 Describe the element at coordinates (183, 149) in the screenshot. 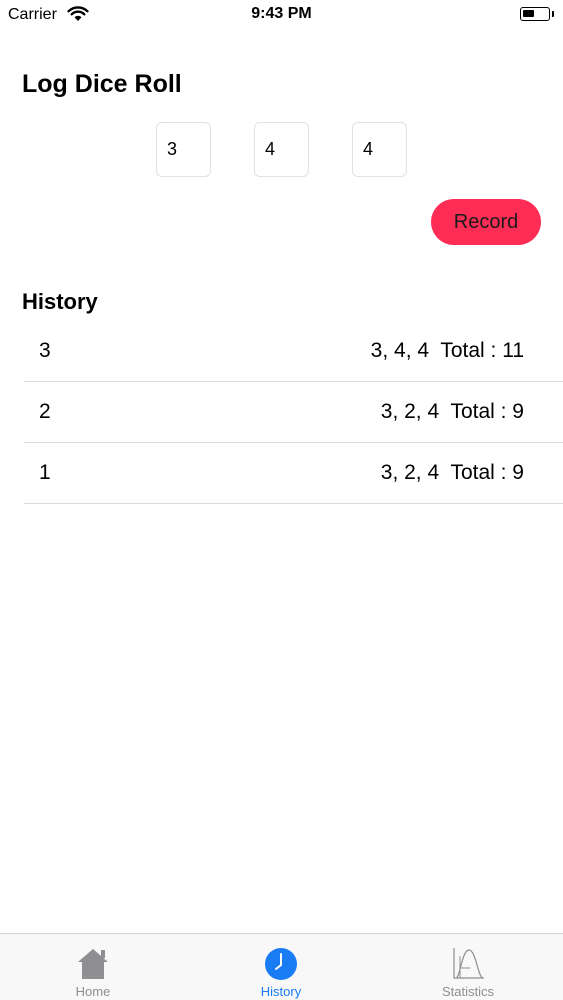

I see `dice-1-input` at that location.